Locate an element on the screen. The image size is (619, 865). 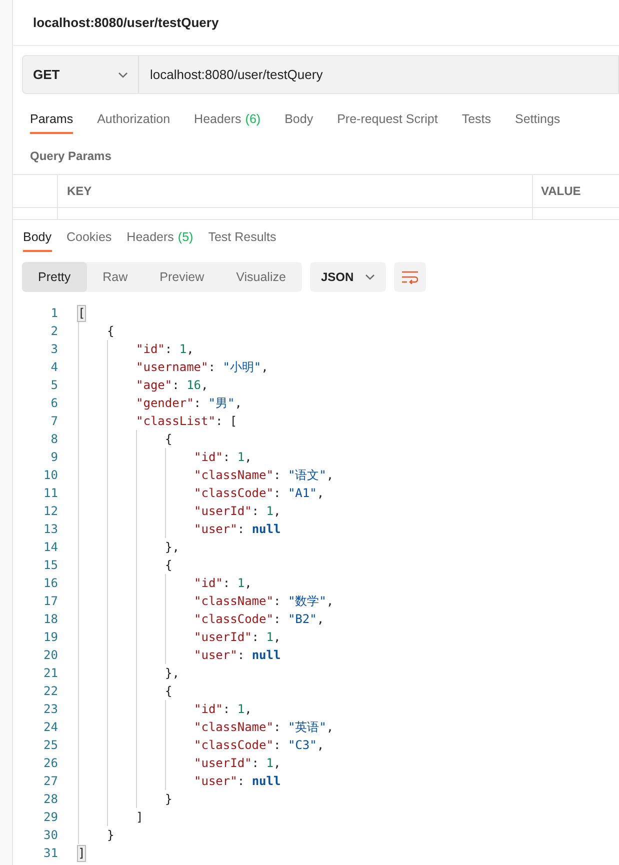
line-number: 14 is located at coordinates (50, 547).